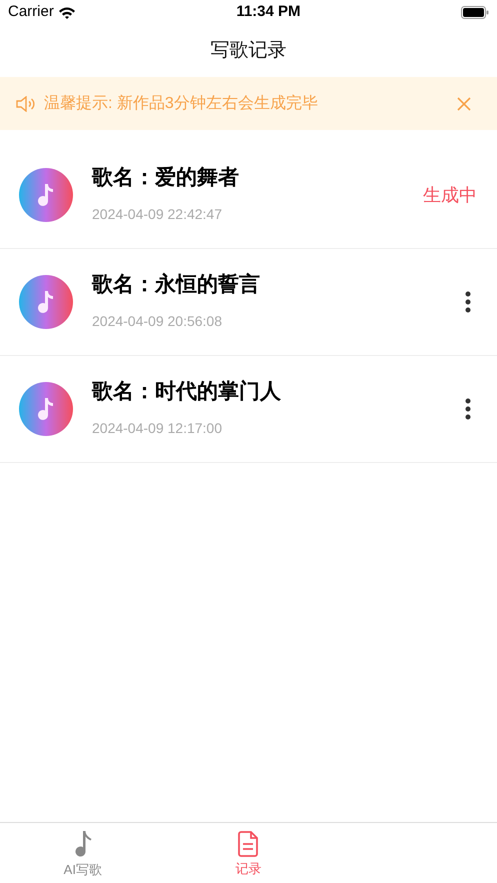 Image resolution: width=497 pixels, height=883 pixels. I want to click on notice-text: 温馨提示: 新作品3分钟左右会生成完毕, so click(181, 104).